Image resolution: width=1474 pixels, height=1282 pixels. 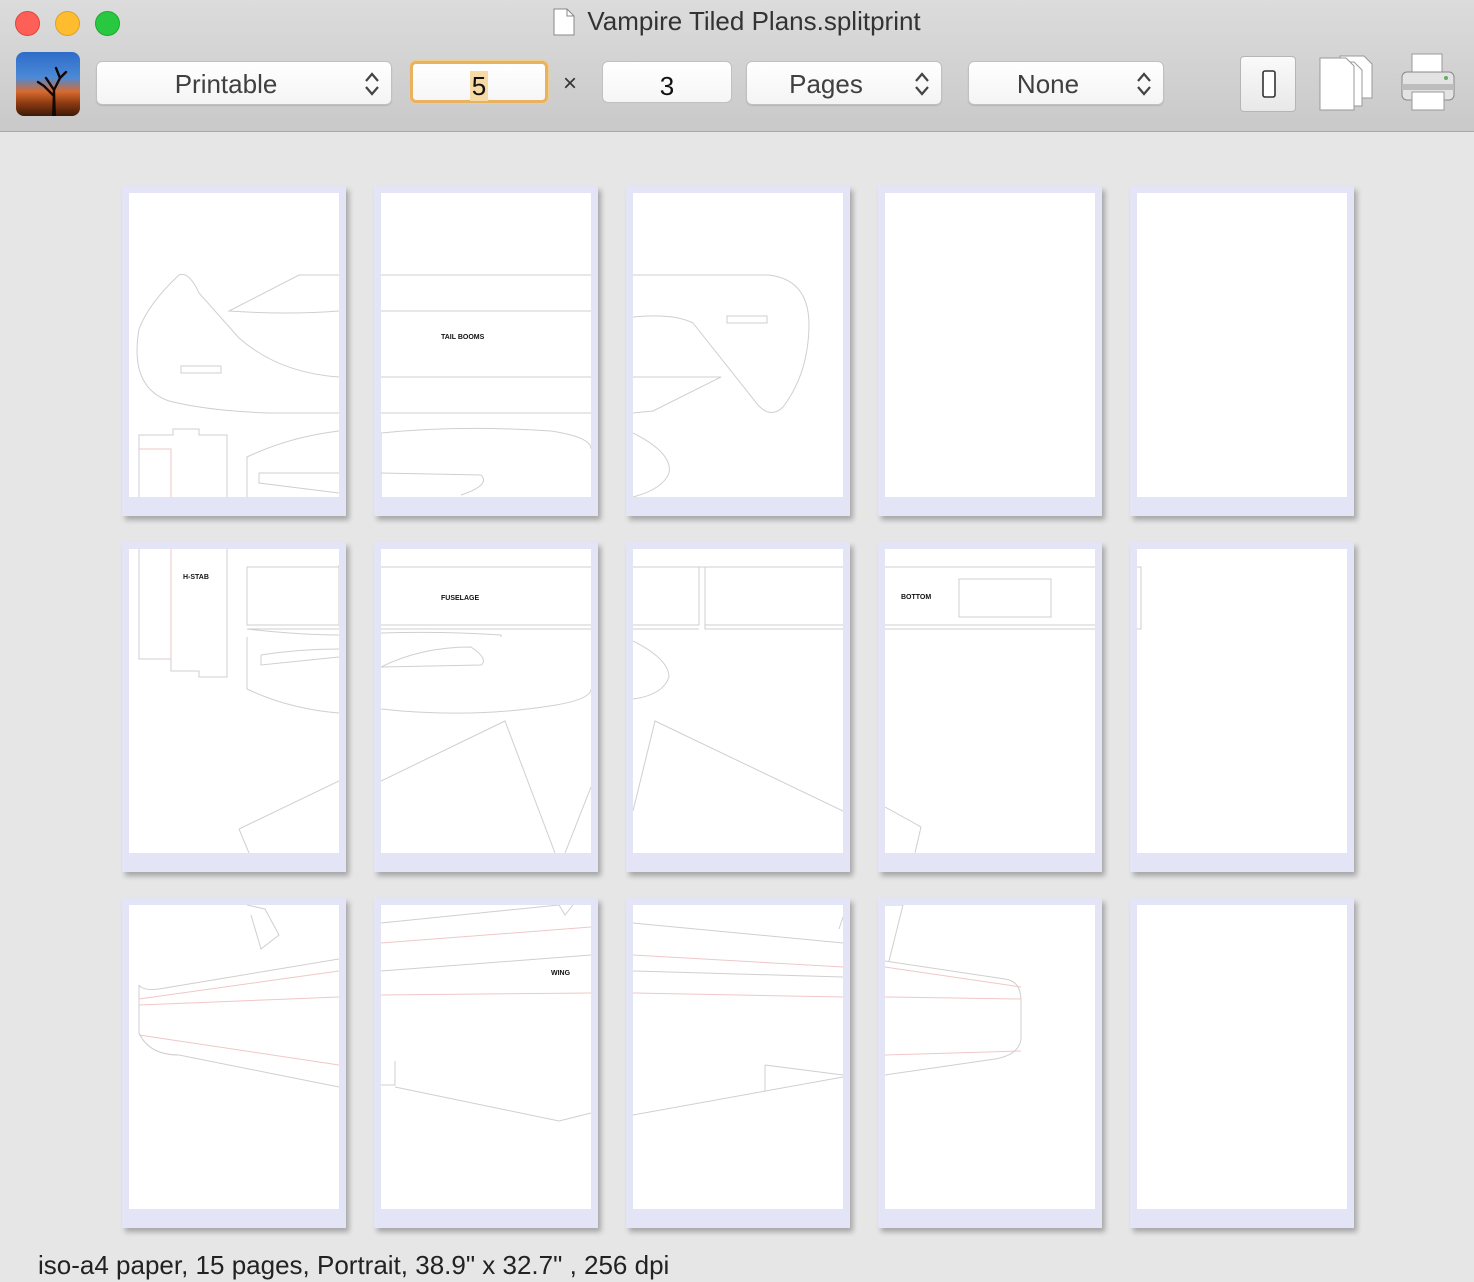 I want to click on scale-mode-label: Printable, so click(x=226, y=84).